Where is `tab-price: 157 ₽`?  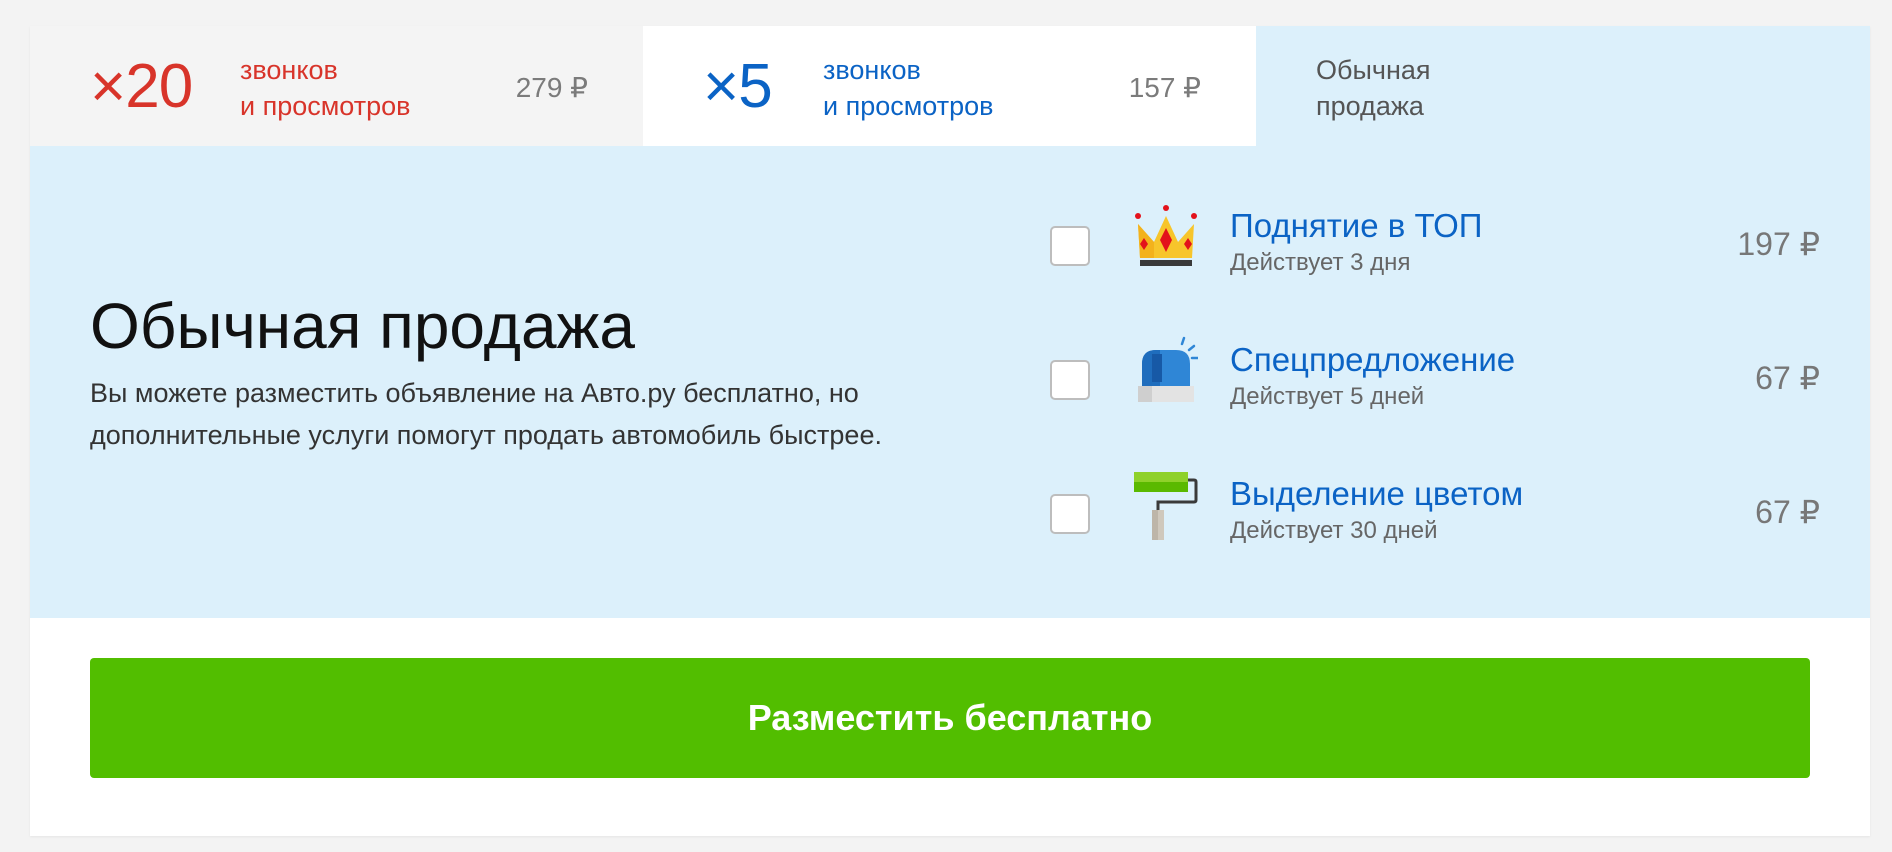 tab-price: 157 ₽ is located at coordinates (1164, 87).